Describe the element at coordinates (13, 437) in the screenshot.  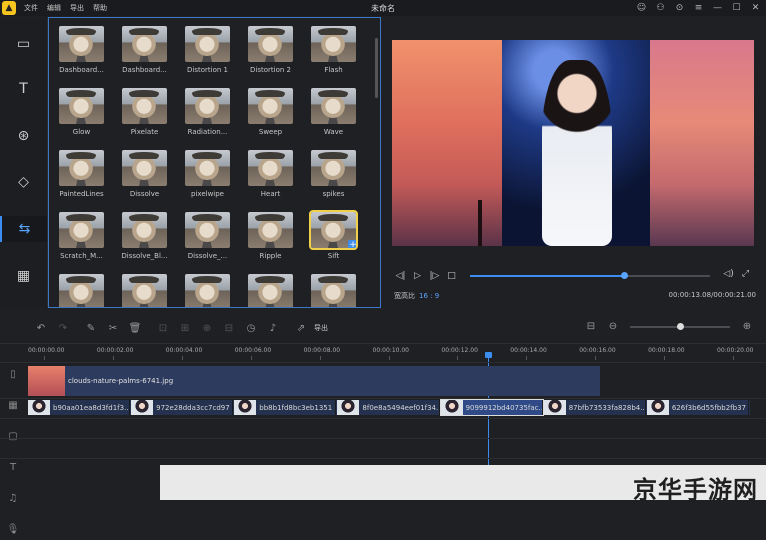
I see `overlay-track-icon: ▢` at that location.